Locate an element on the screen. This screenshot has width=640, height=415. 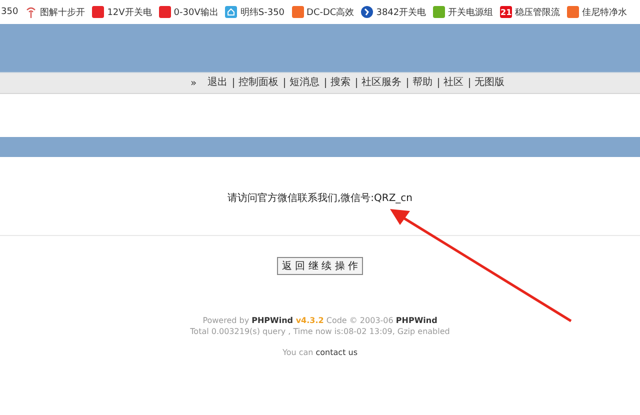
bookmark-icon: 21 is located at coordinates (506, 12).